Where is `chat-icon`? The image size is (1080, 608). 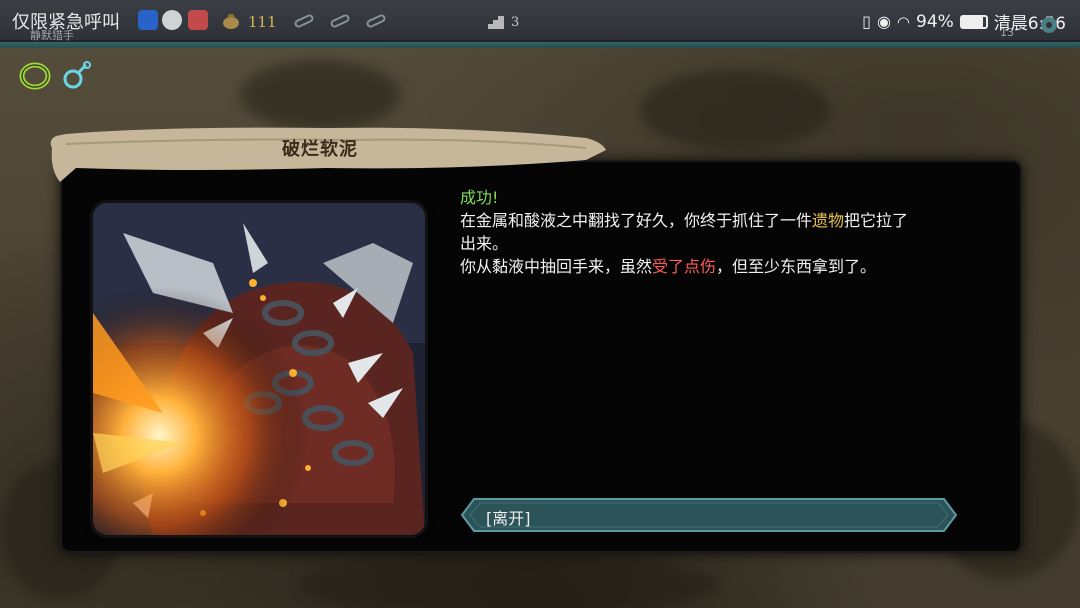 chat-icon is located at coordinates (172, 20).